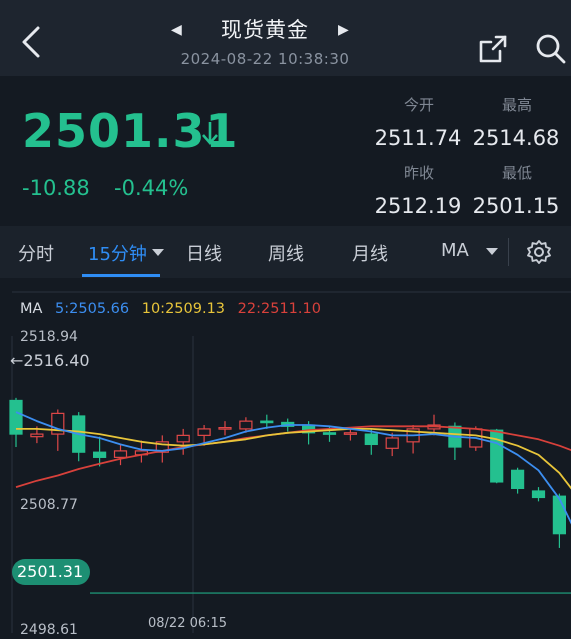  Describe the element at coordinates (539, 252) in the screenshot. I see `settings-gear-icon` at that location.